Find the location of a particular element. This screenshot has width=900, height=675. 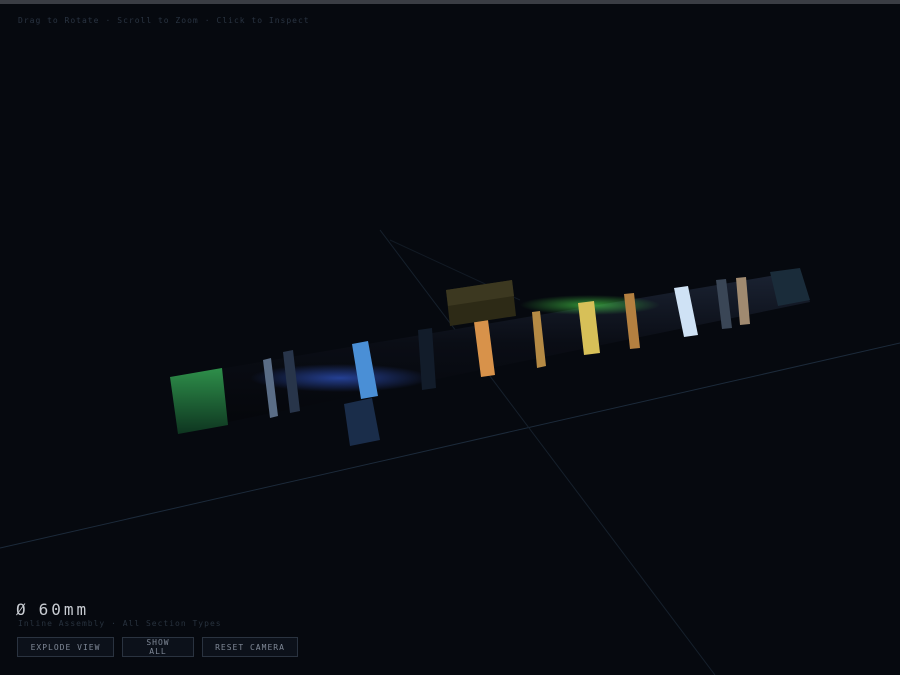

show-all-button: SHOW ALL is located at coordinates (158, 647).